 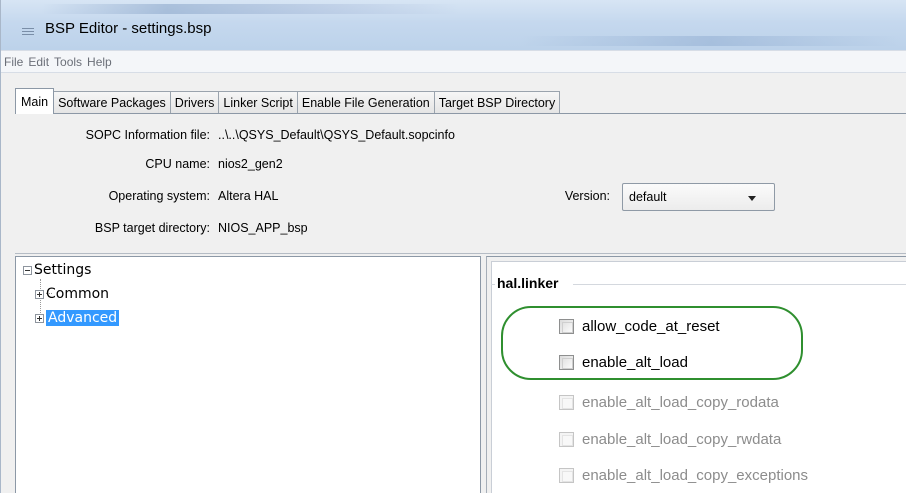 What do you see at coordinates (152, 228) in the screenshot?
I see `bsp-dir-label: BSP target directory:` at bounding box center [152, 228].